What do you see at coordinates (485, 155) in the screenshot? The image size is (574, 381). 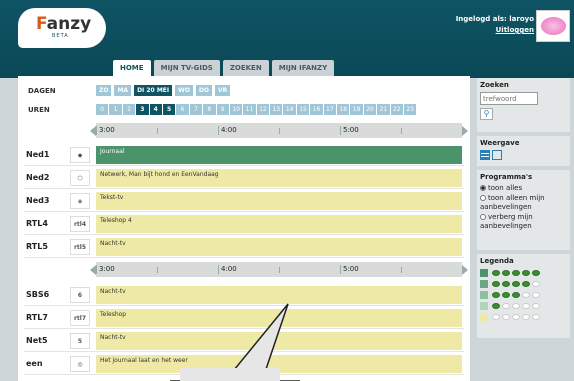 I see `list-view-icon` at bounding box center [485, 155].